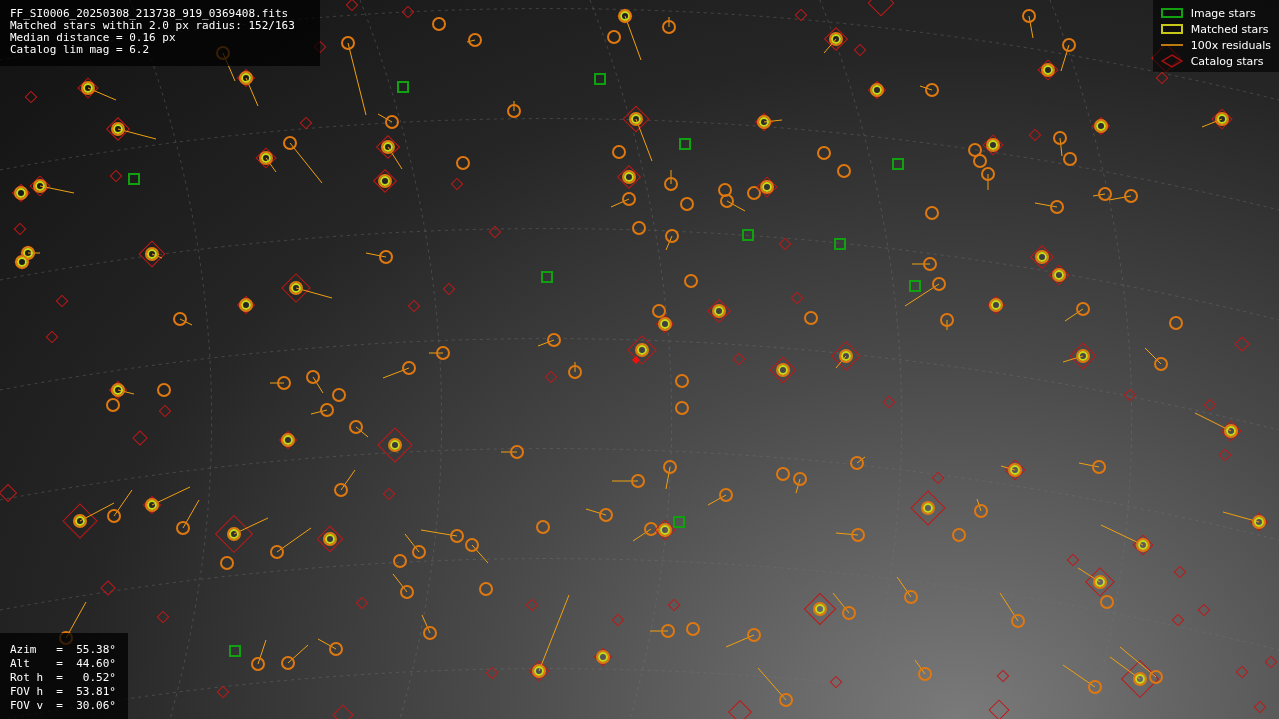 The image size is (1279, 719). Describe the element at coordinates (150, 14) in the screenshot. I see `info-text: FF_SI0006_20250308_213738_919_0369408.fits` at that location.